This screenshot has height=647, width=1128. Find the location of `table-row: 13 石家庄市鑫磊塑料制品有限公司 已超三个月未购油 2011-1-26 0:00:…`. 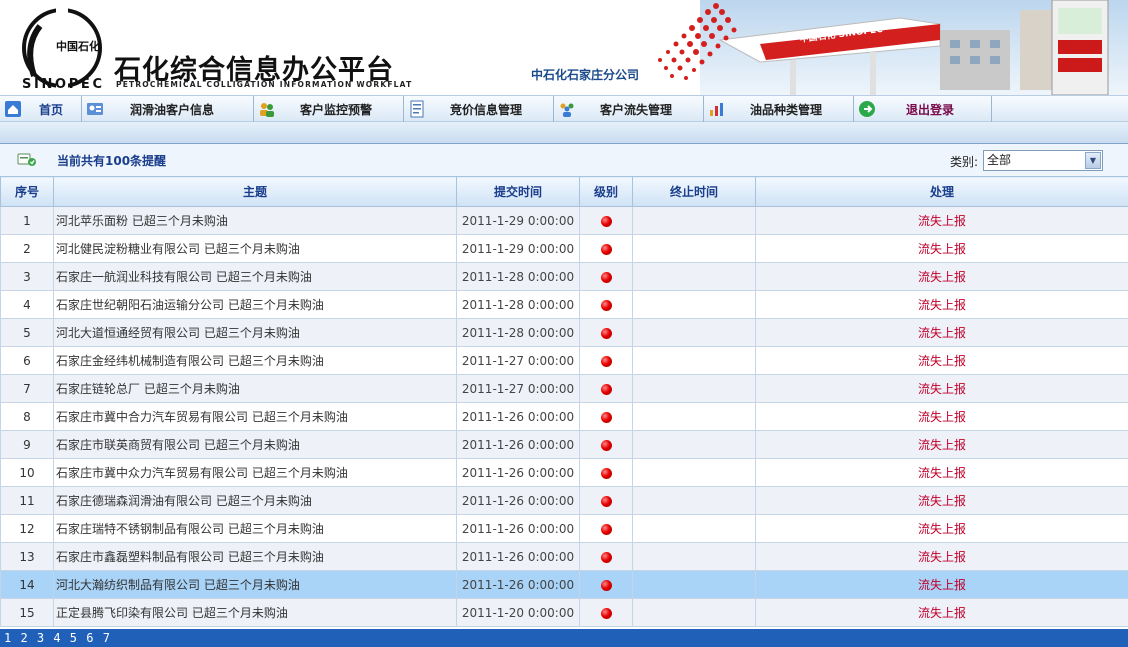

table-row: 13 石家庄市鑫磊塑料制品有限公司 已超三个月未购油 2011-1-26 0:00:… is located at coordinates (564, 556).